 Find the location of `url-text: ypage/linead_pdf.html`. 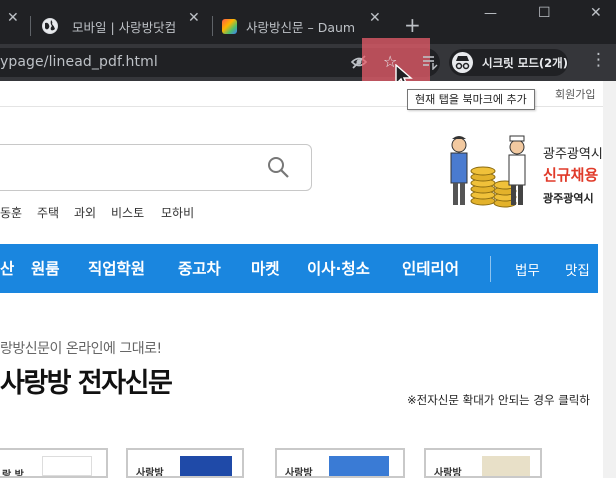

url-text: ypage/linead_pdf.html is located at coordinates (79, 62).